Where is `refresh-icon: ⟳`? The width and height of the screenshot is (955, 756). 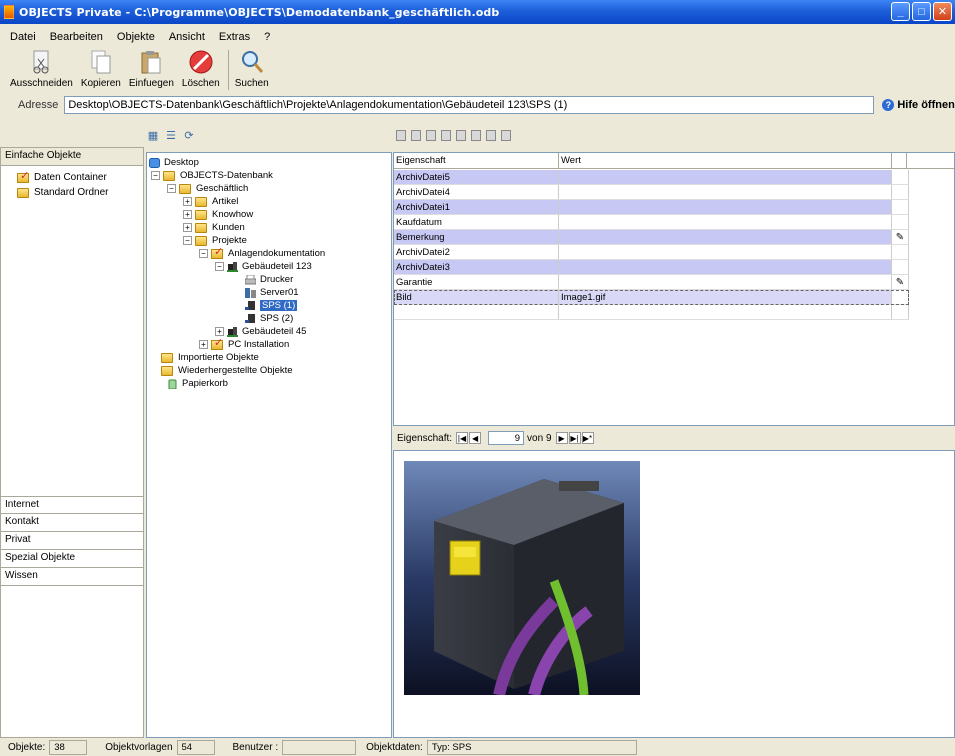 refresh-icon: ⟳ is located at coordinates (189, 135).